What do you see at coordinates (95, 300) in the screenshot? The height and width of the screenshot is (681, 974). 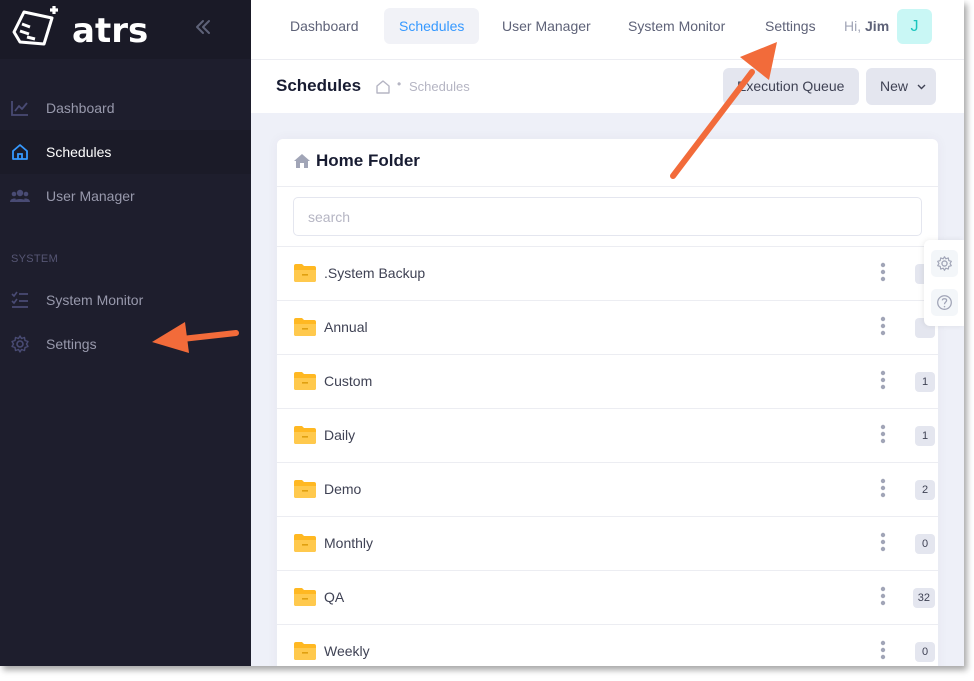 I see `sidebar-item-label: System Monitor` at bounding box center [95, 300].